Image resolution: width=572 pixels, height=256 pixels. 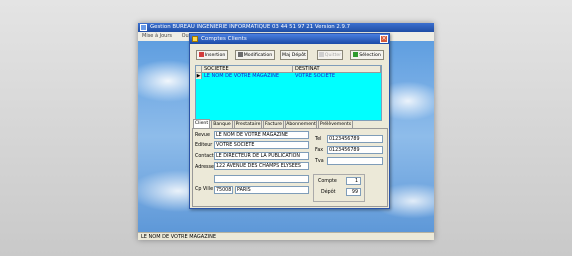 What do you see at coordinates (286, 236) in the screenshot?
I see `main-status-bar: LE NOM DE VOTRE MAGAZINE` at bounding box center [286, 236].